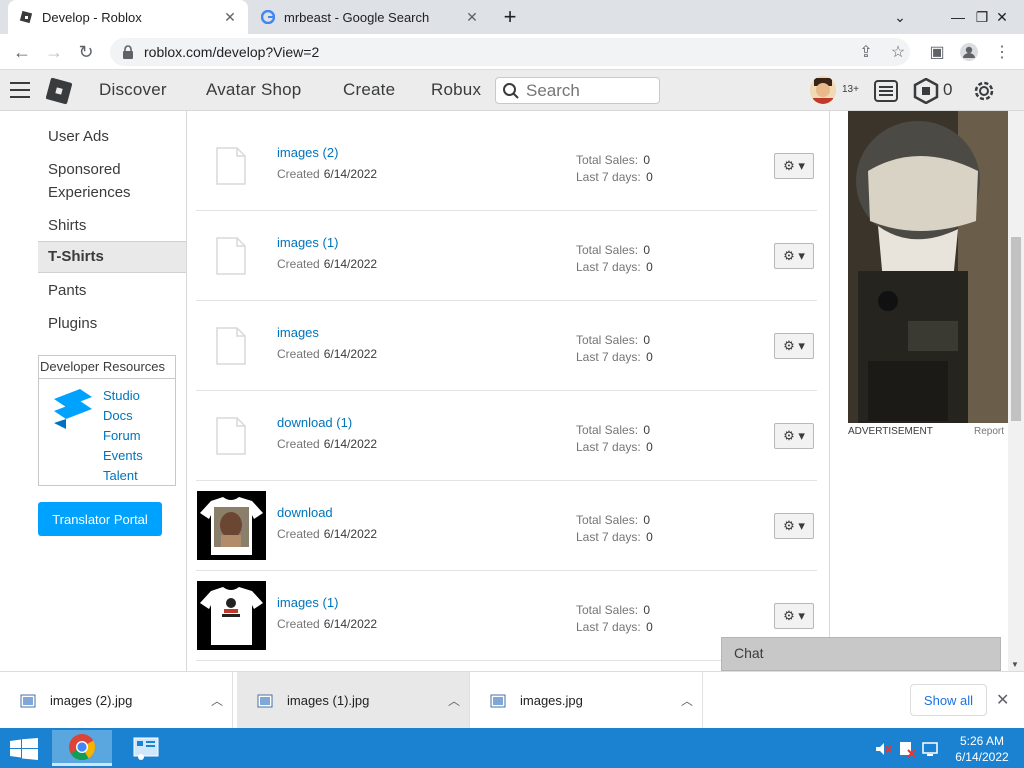 The image size is (1024, 768). Describe the element at coordinates (1002, 700) in the screenshot. I see `close-download-shelf-icon: ✕` at that location.